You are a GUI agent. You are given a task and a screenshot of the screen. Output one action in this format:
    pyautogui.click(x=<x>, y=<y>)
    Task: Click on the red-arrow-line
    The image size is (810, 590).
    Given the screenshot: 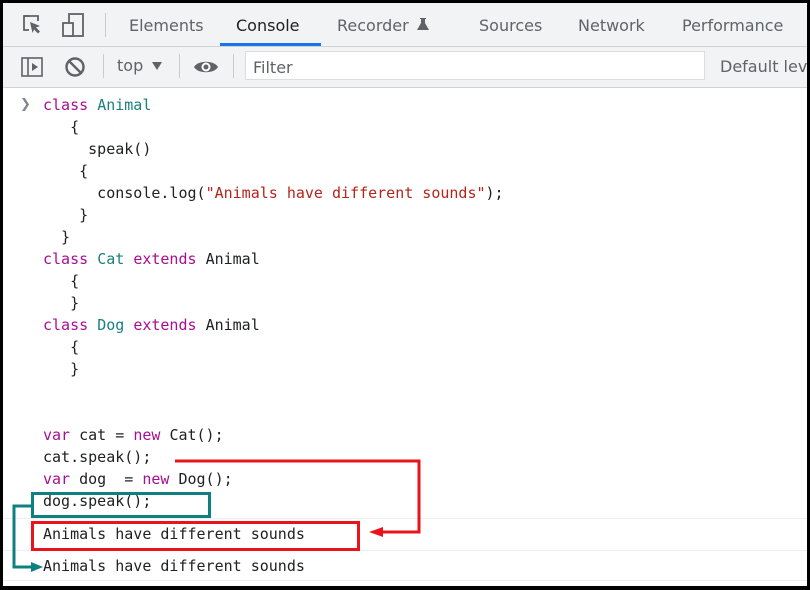 What is the action you would take?
    pyautogui.click(x=298, y=496)
    